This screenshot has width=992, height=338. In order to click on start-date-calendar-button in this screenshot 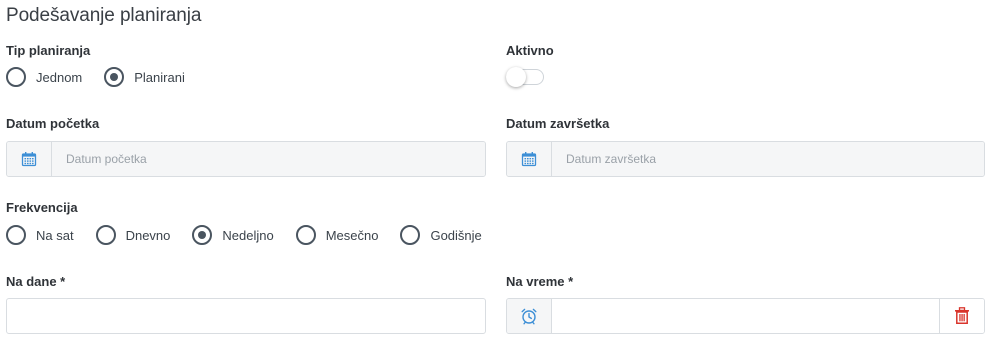, I will do `click(29, 159)`.